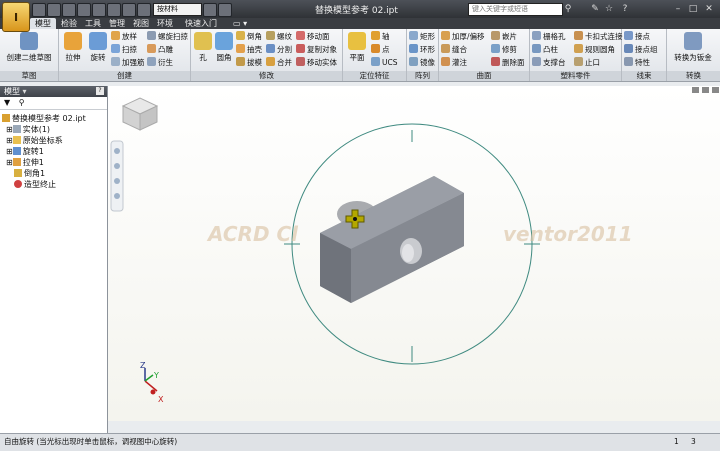 This screenshot has width=720, height=451. Describe the element at coordinates (316, 62) in the screenshot. I see `move-body-button: 移动实体` at that location.